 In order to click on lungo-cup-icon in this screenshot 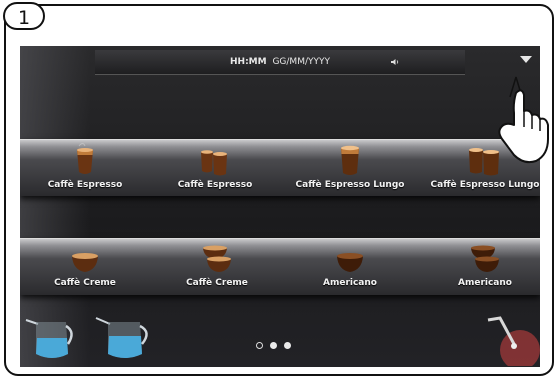, I will do `click(350, 160)`.